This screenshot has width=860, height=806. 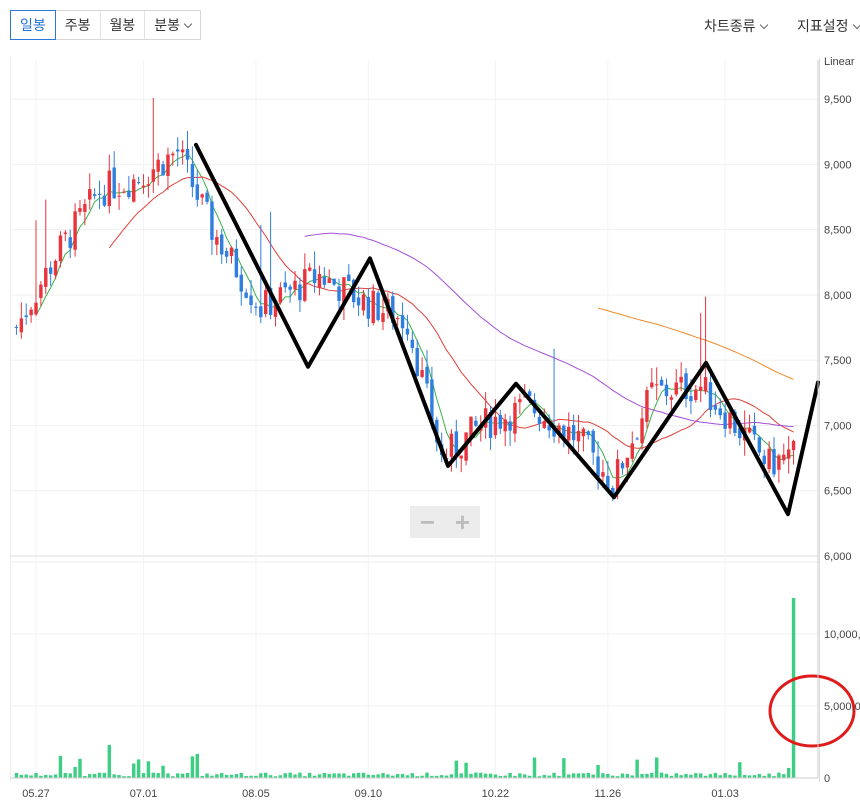 I want to click on zoom-out-button: −, so click(x=427, y=522).